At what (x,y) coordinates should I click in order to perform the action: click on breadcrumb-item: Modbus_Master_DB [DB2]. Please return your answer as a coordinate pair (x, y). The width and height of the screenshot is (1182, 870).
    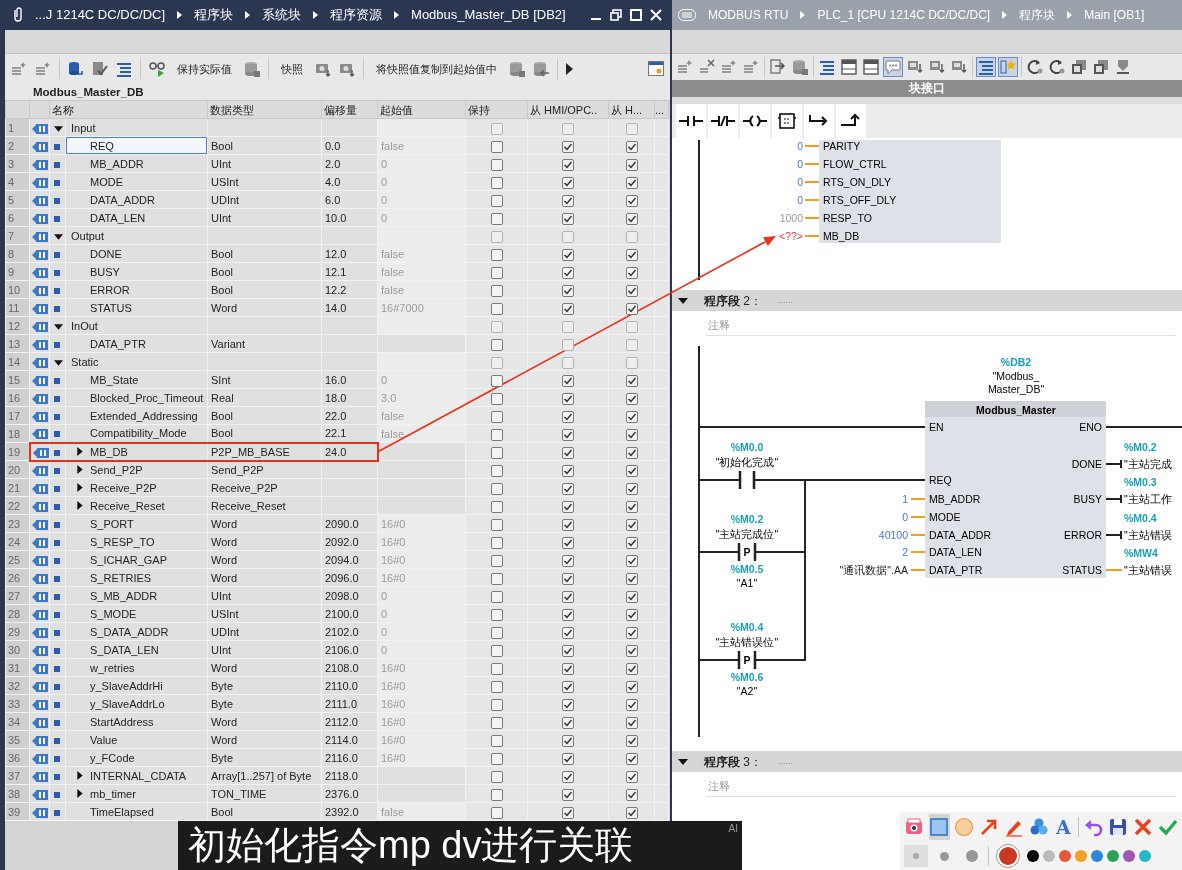
    Looking at the image, I should click on (488, 15).